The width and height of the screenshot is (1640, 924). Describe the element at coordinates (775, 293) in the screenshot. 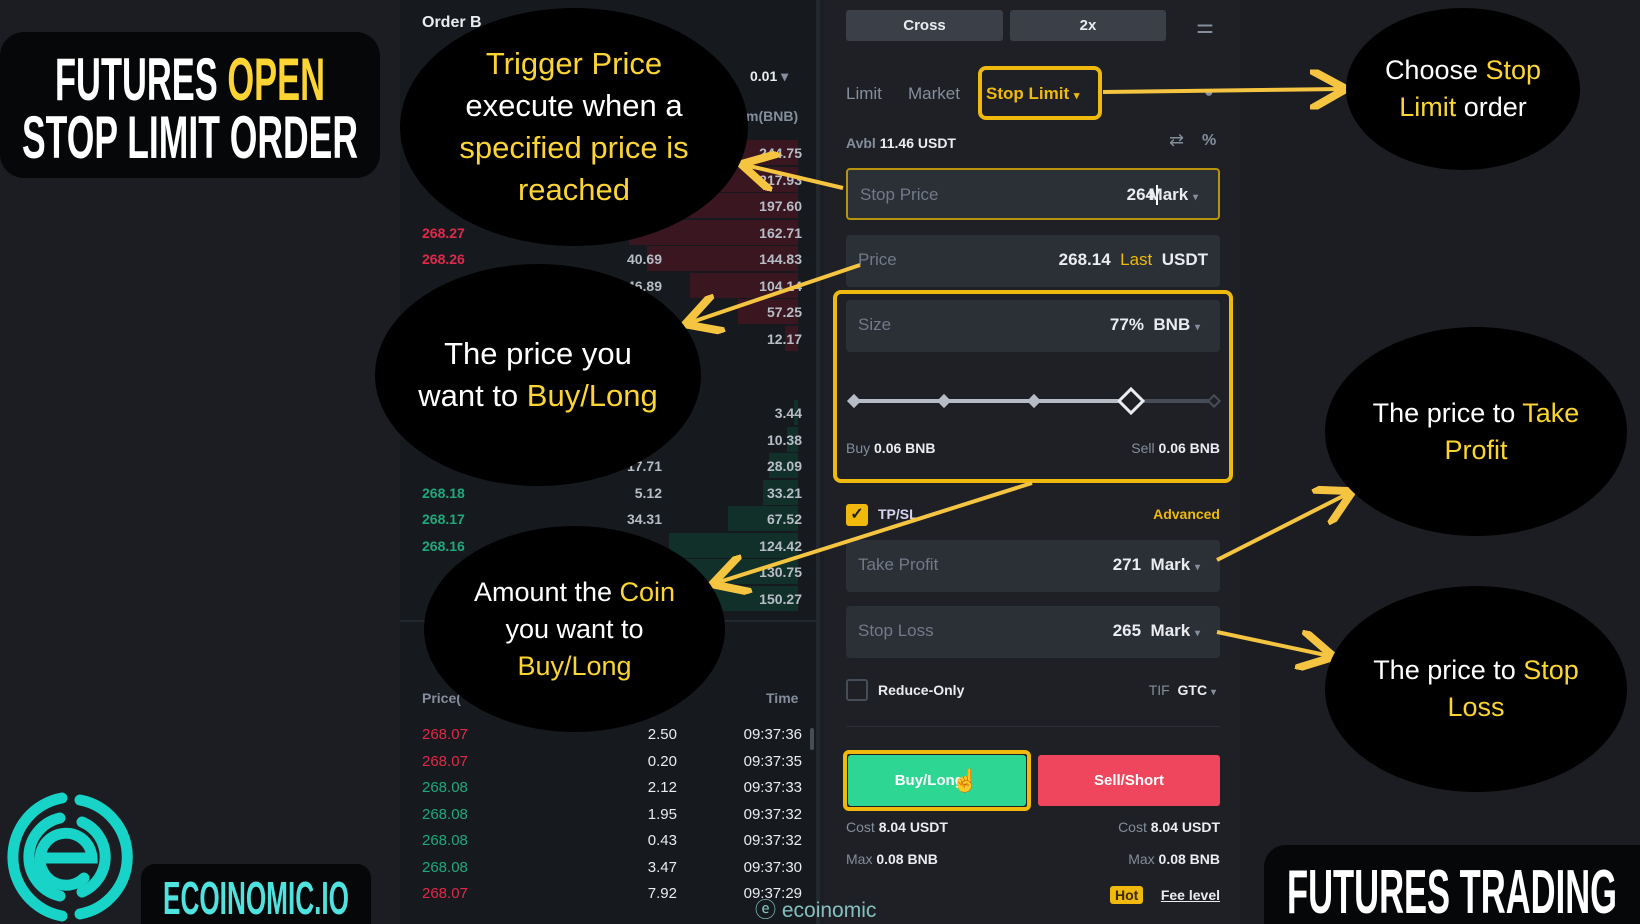

I see `arrow-price` at that location.